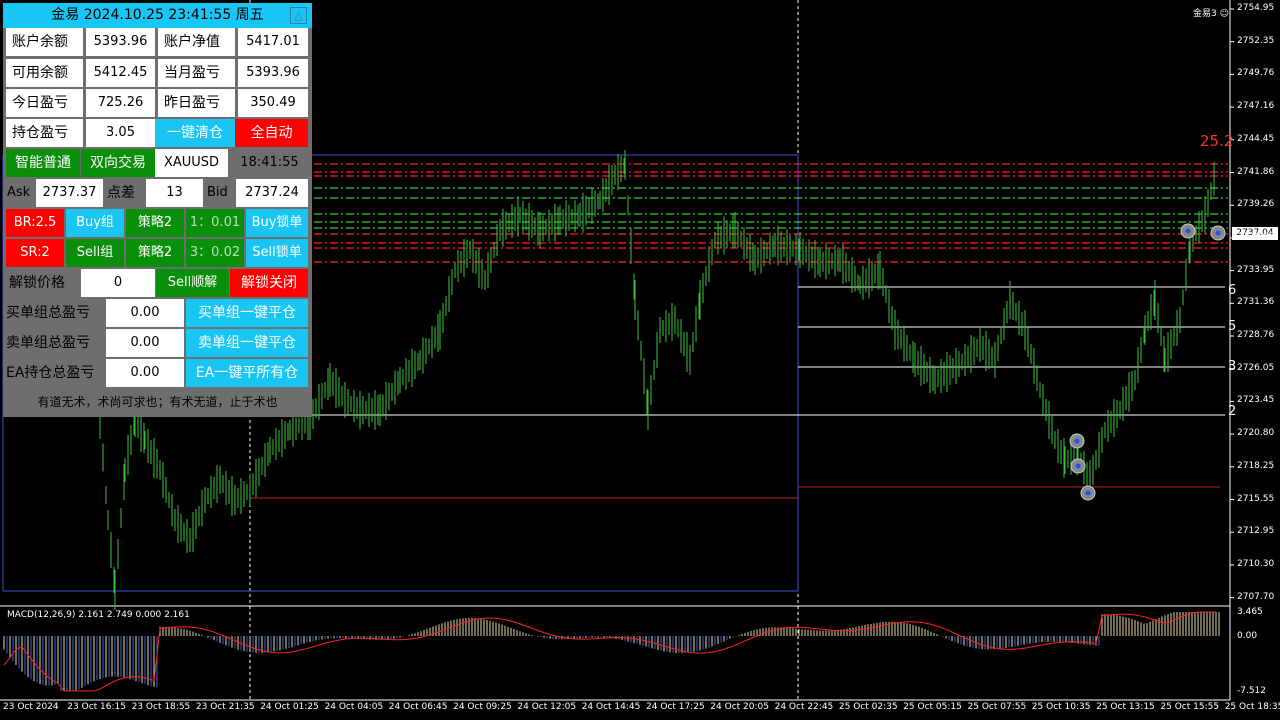  I want to click on macd-signal-line, so click(609, 651).